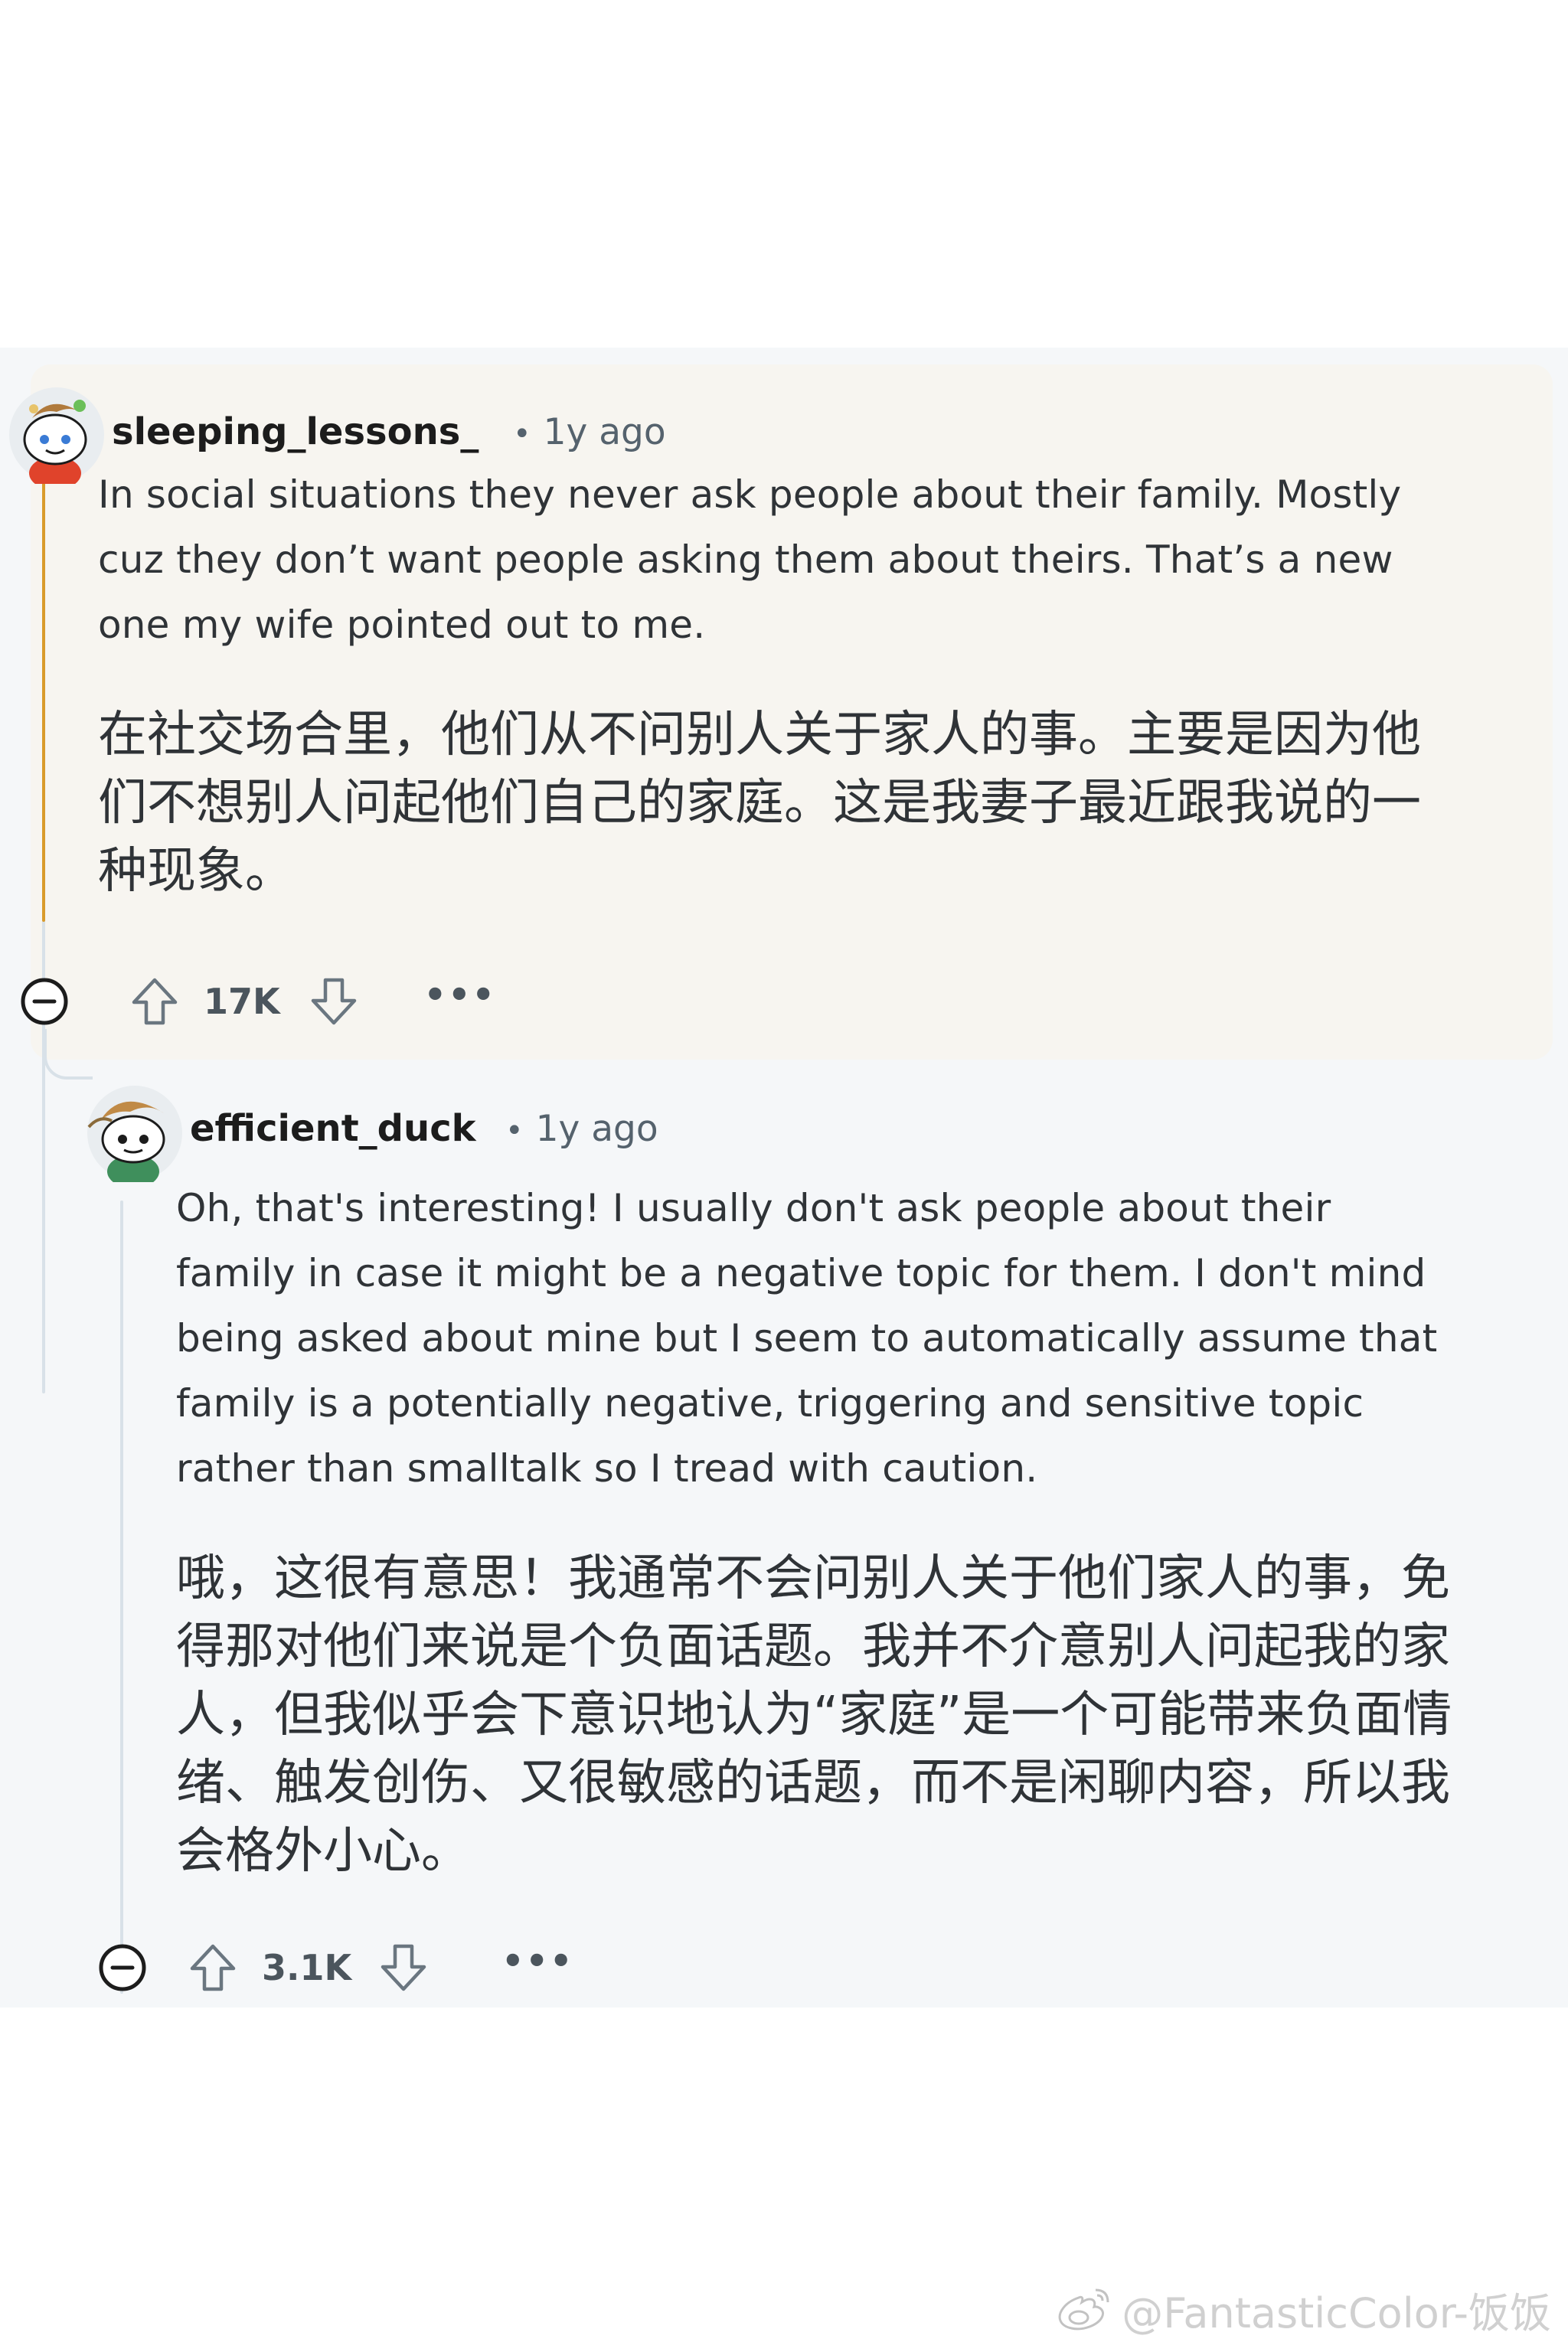 The height and width of the screenshot is (2352, 1568). Describe the element at coordinates (333, 1128) in the screenshot. I see `username: efficient_duck` at that location.